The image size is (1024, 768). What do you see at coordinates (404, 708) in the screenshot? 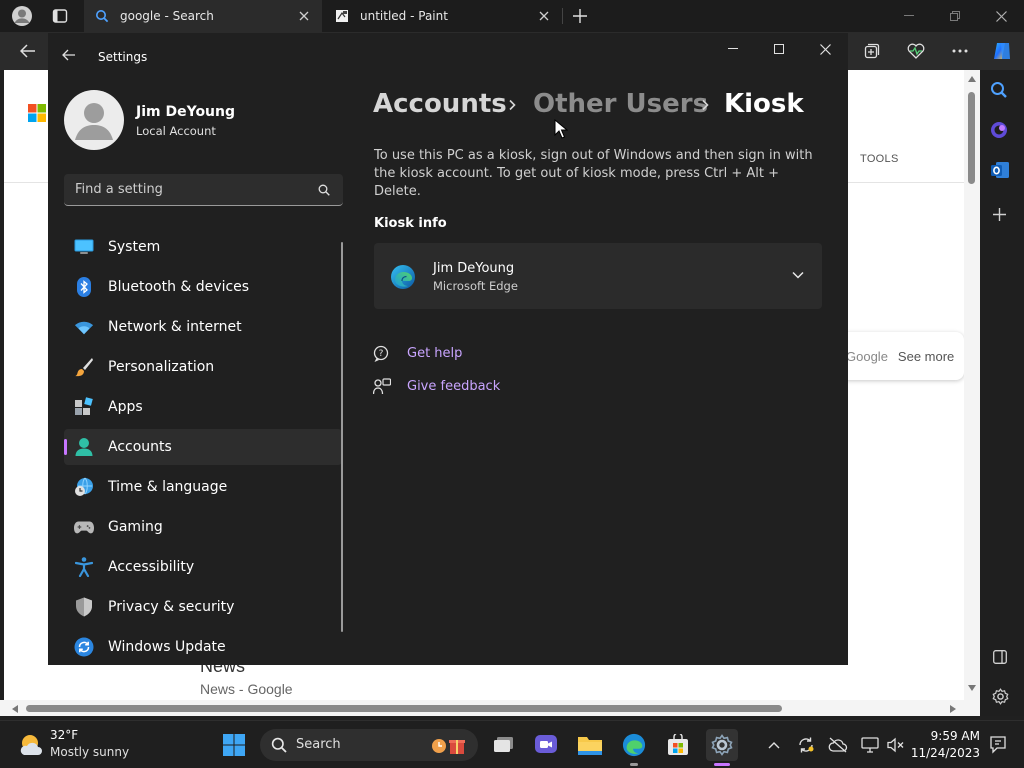
I see `page-horizontal-scroll-thumb` at bounding box center [404, 708].